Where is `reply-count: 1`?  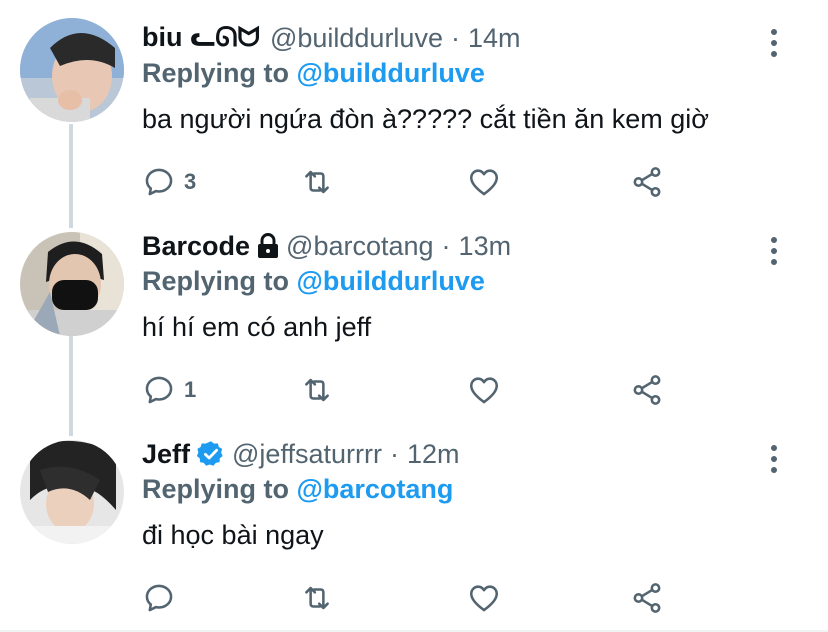
reply-count: 1 is located at coordinates (190, 389).